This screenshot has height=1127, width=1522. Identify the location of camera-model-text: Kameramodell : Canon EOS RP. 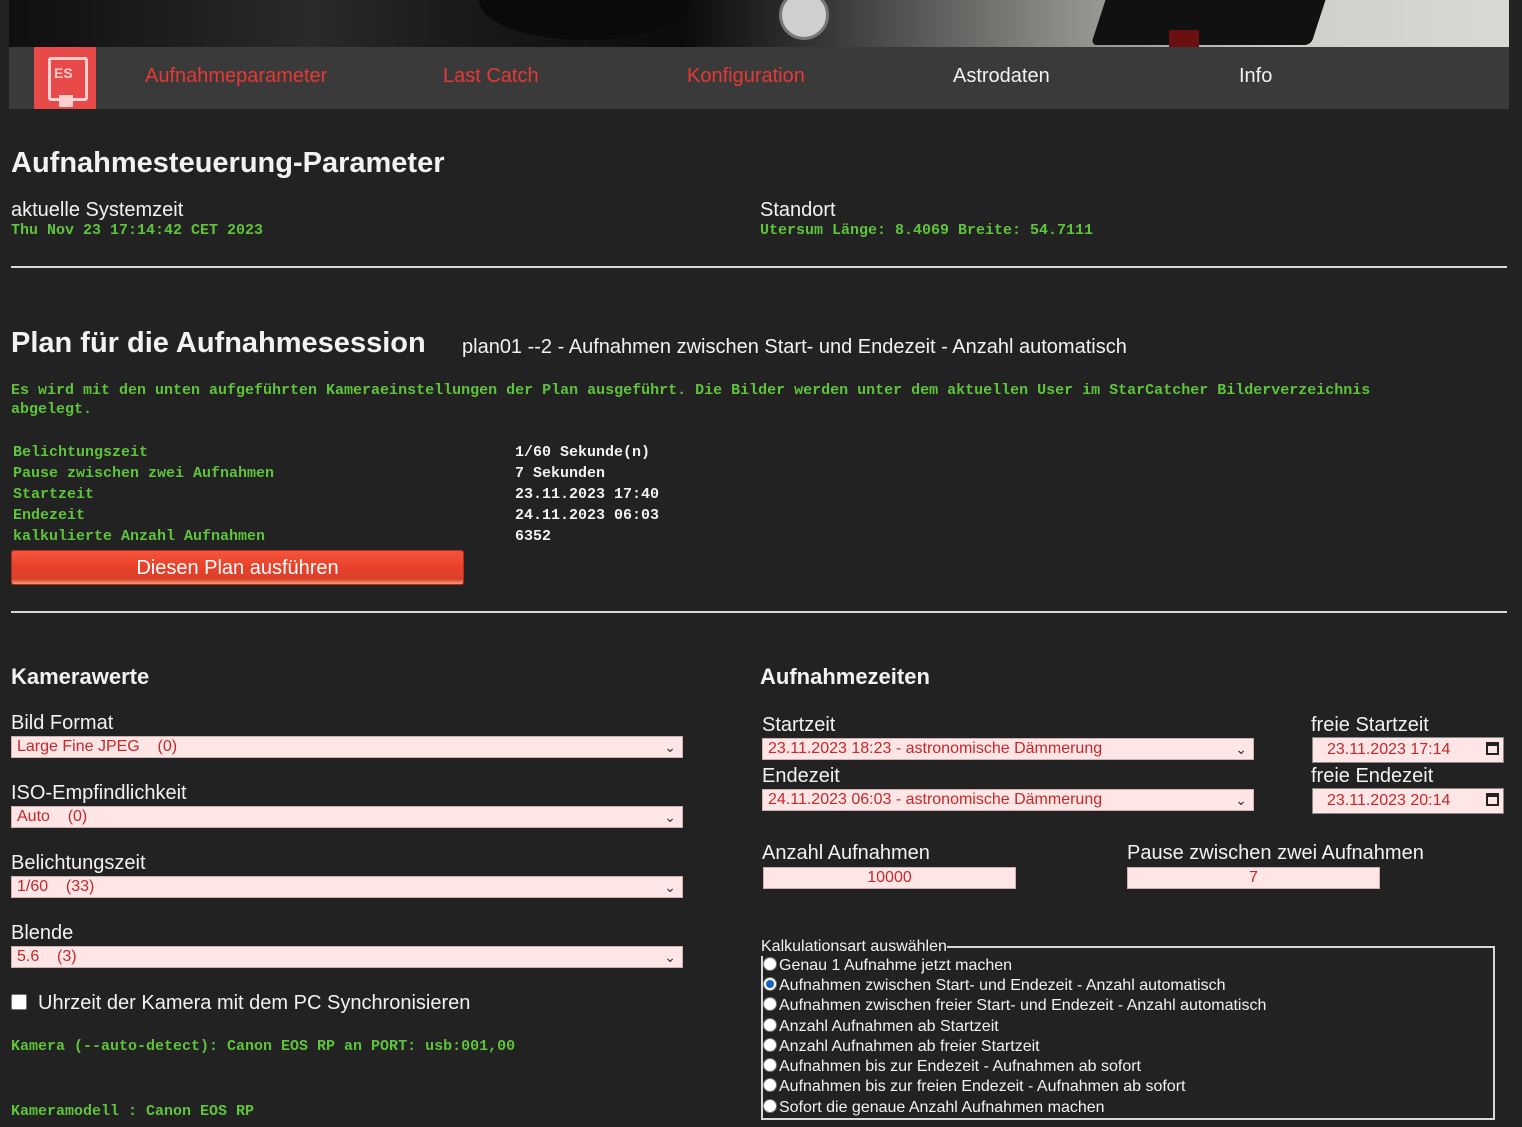
(133, 1111).